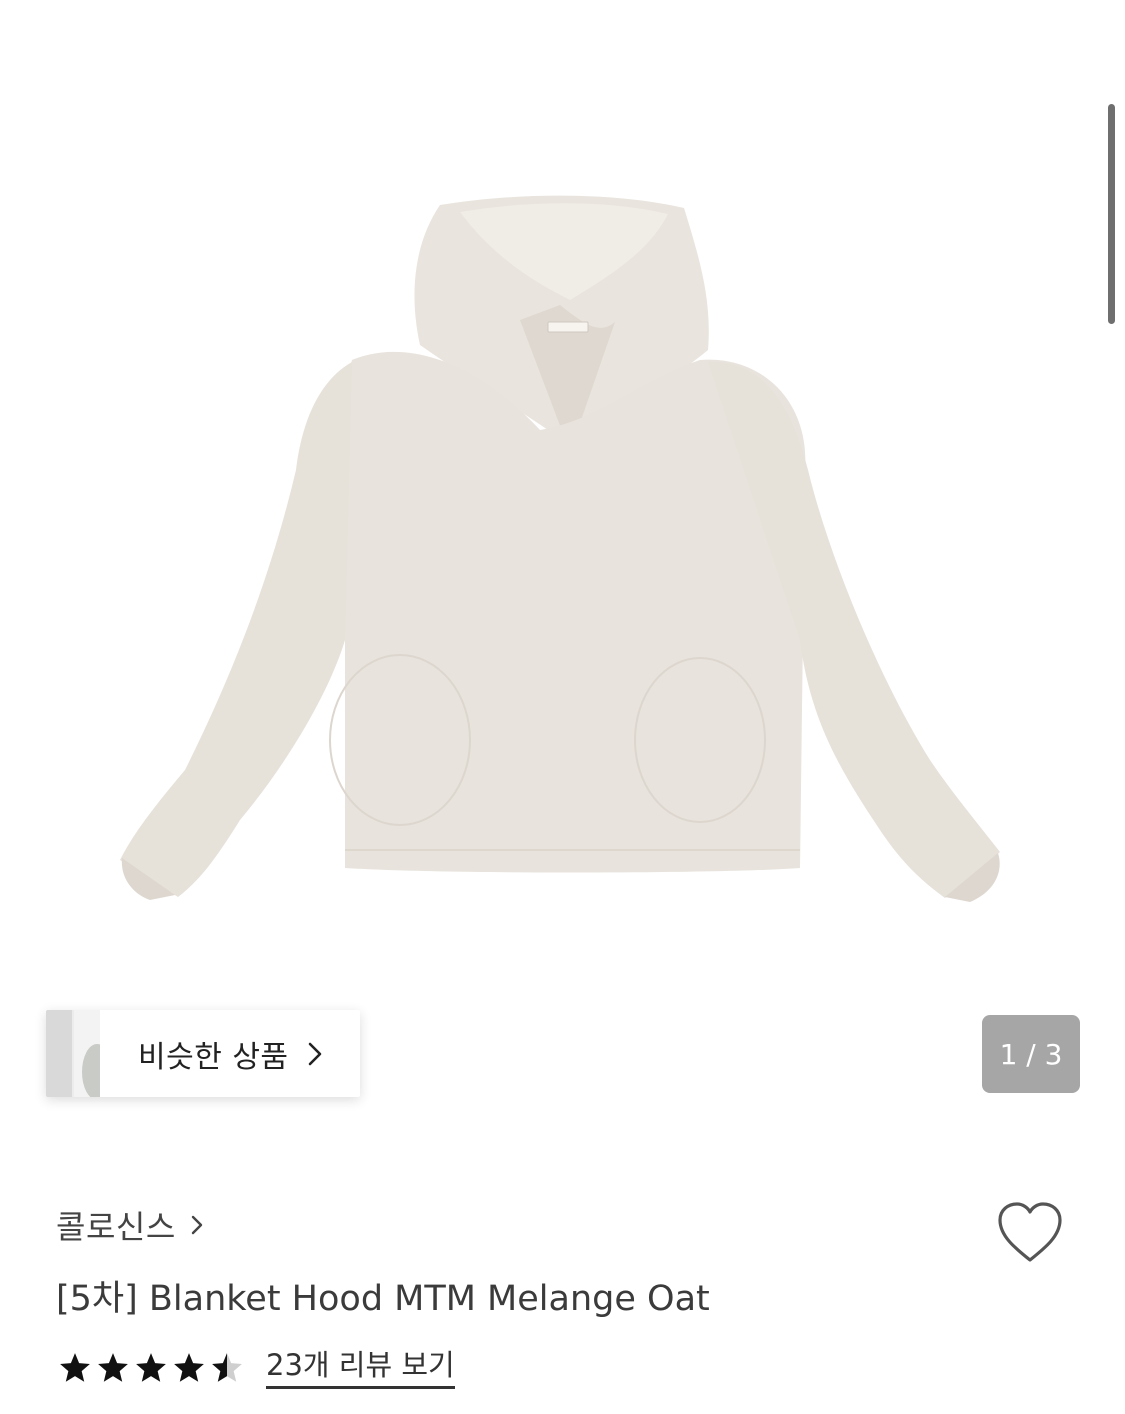 The height and width of the screenshot is (1414, 1125). I want to click on heart-outline-icon, so click(1030, 1232).